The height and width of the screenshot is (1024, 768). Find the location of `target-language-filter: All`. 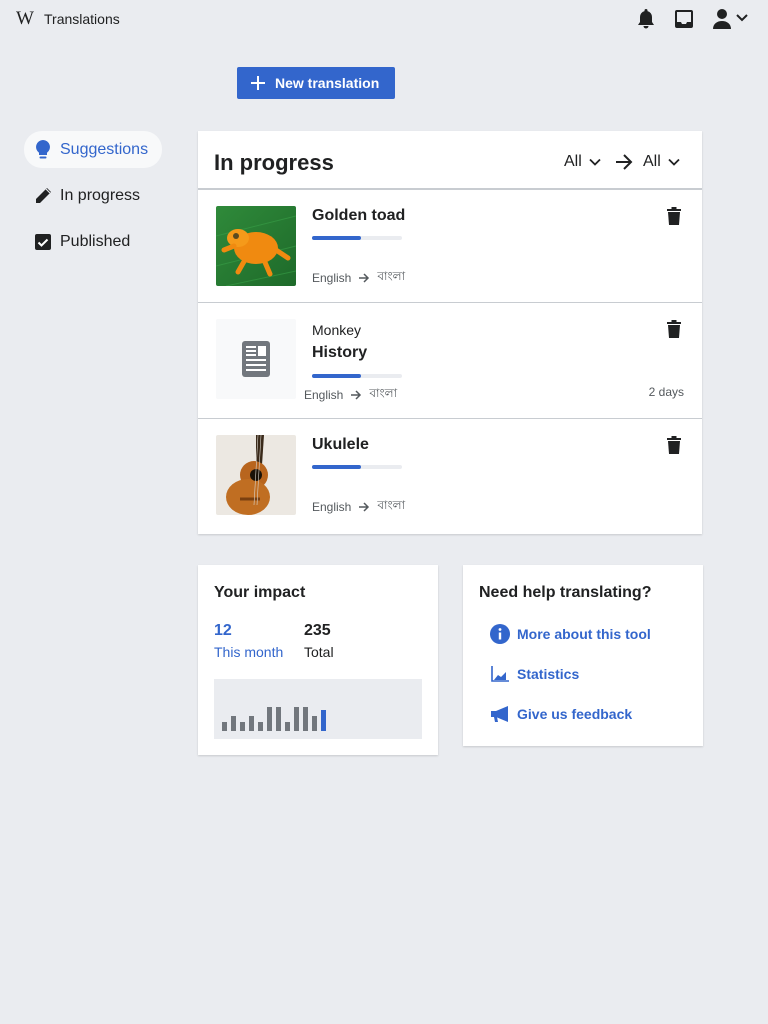

target-language-filter: All is located at coordinates (661, 162).